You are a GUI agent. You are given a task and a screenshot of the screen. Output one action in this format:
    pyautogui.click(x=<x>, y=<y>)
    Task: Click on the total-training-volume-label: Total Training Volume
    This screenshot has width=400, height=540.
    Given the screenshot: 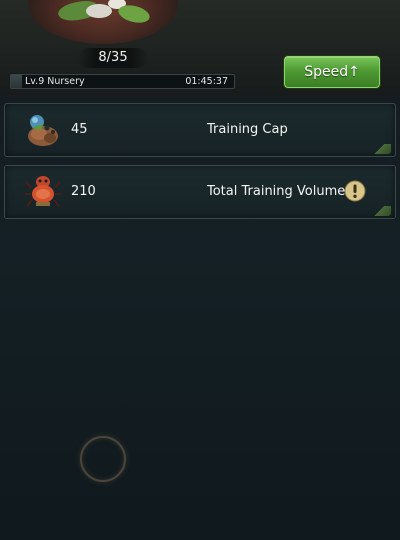 What is the action you would take?
    pyautogui.click(x=276, y=191)
    